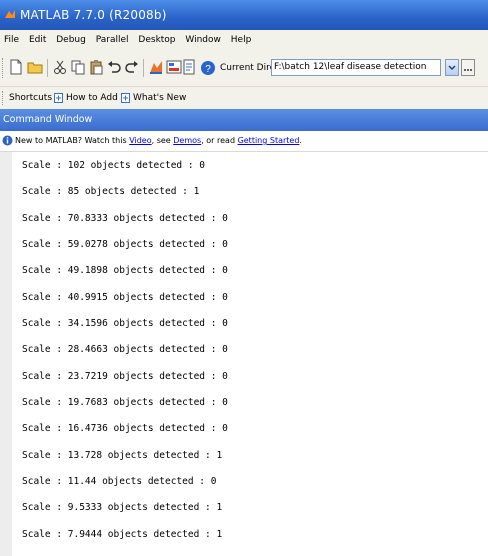 Image resolution: width=488 pixels, height=556 pixels. I want to click on undo-icon, so click(114, 67).